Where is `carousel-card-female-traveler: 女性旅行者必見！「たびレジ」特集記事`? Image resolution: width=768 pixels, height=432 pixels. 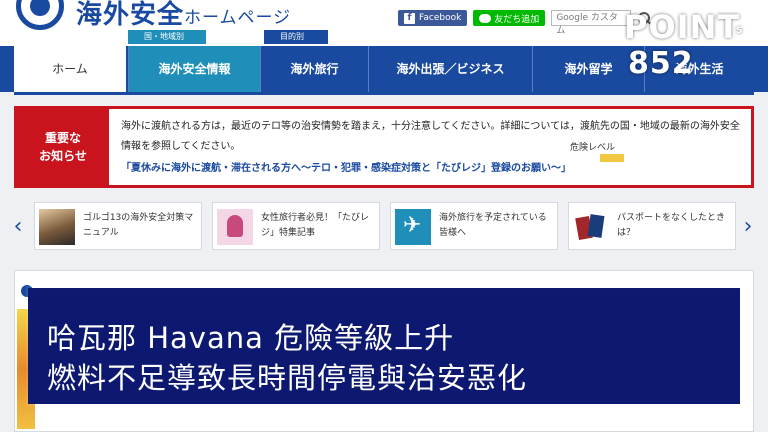 carousel-card-female-traveler: 女性旅行者必見！「たびレジ」特集記事 is located at coordinates (296, 226).